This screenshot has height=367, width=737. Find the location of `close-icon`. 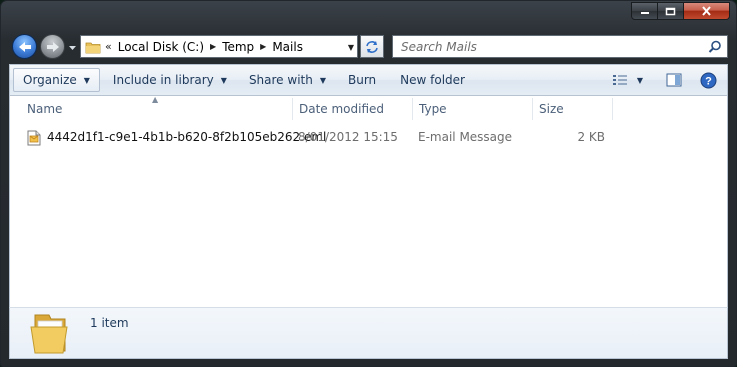

close-icon is located at coordinates (706, 11).